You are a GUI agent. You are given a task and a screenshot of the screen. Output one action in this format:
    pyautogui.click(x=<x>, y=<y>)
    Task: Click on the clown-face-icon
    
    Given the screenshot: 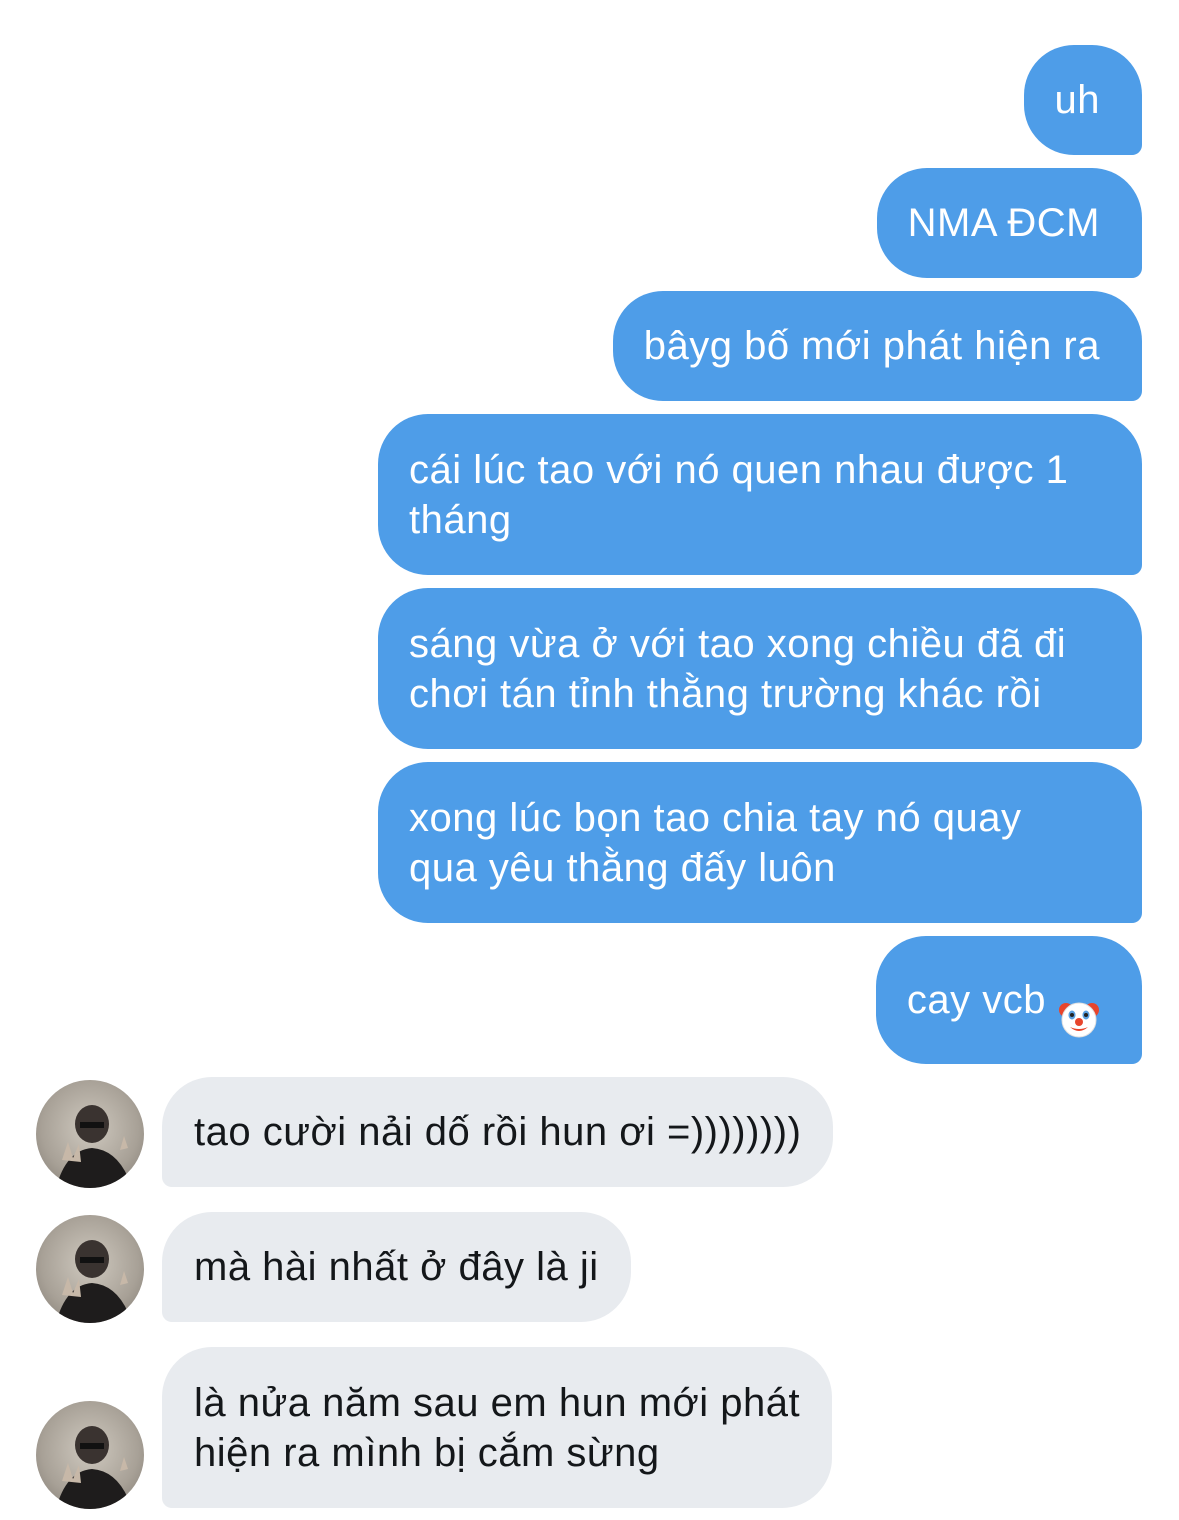 What is the action you would take?
    pyautogui.click(x=1079, y=1000)
    